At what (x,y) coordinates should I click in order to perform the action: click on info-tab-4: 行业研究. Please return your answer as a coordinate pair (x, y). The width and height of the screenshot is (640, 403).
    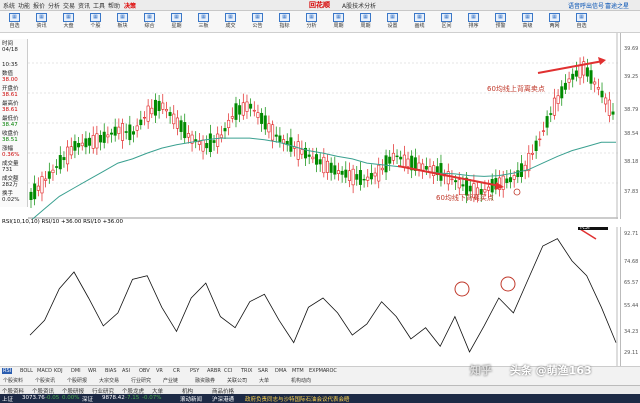
    Looking at the image, I should click on (141, 380).